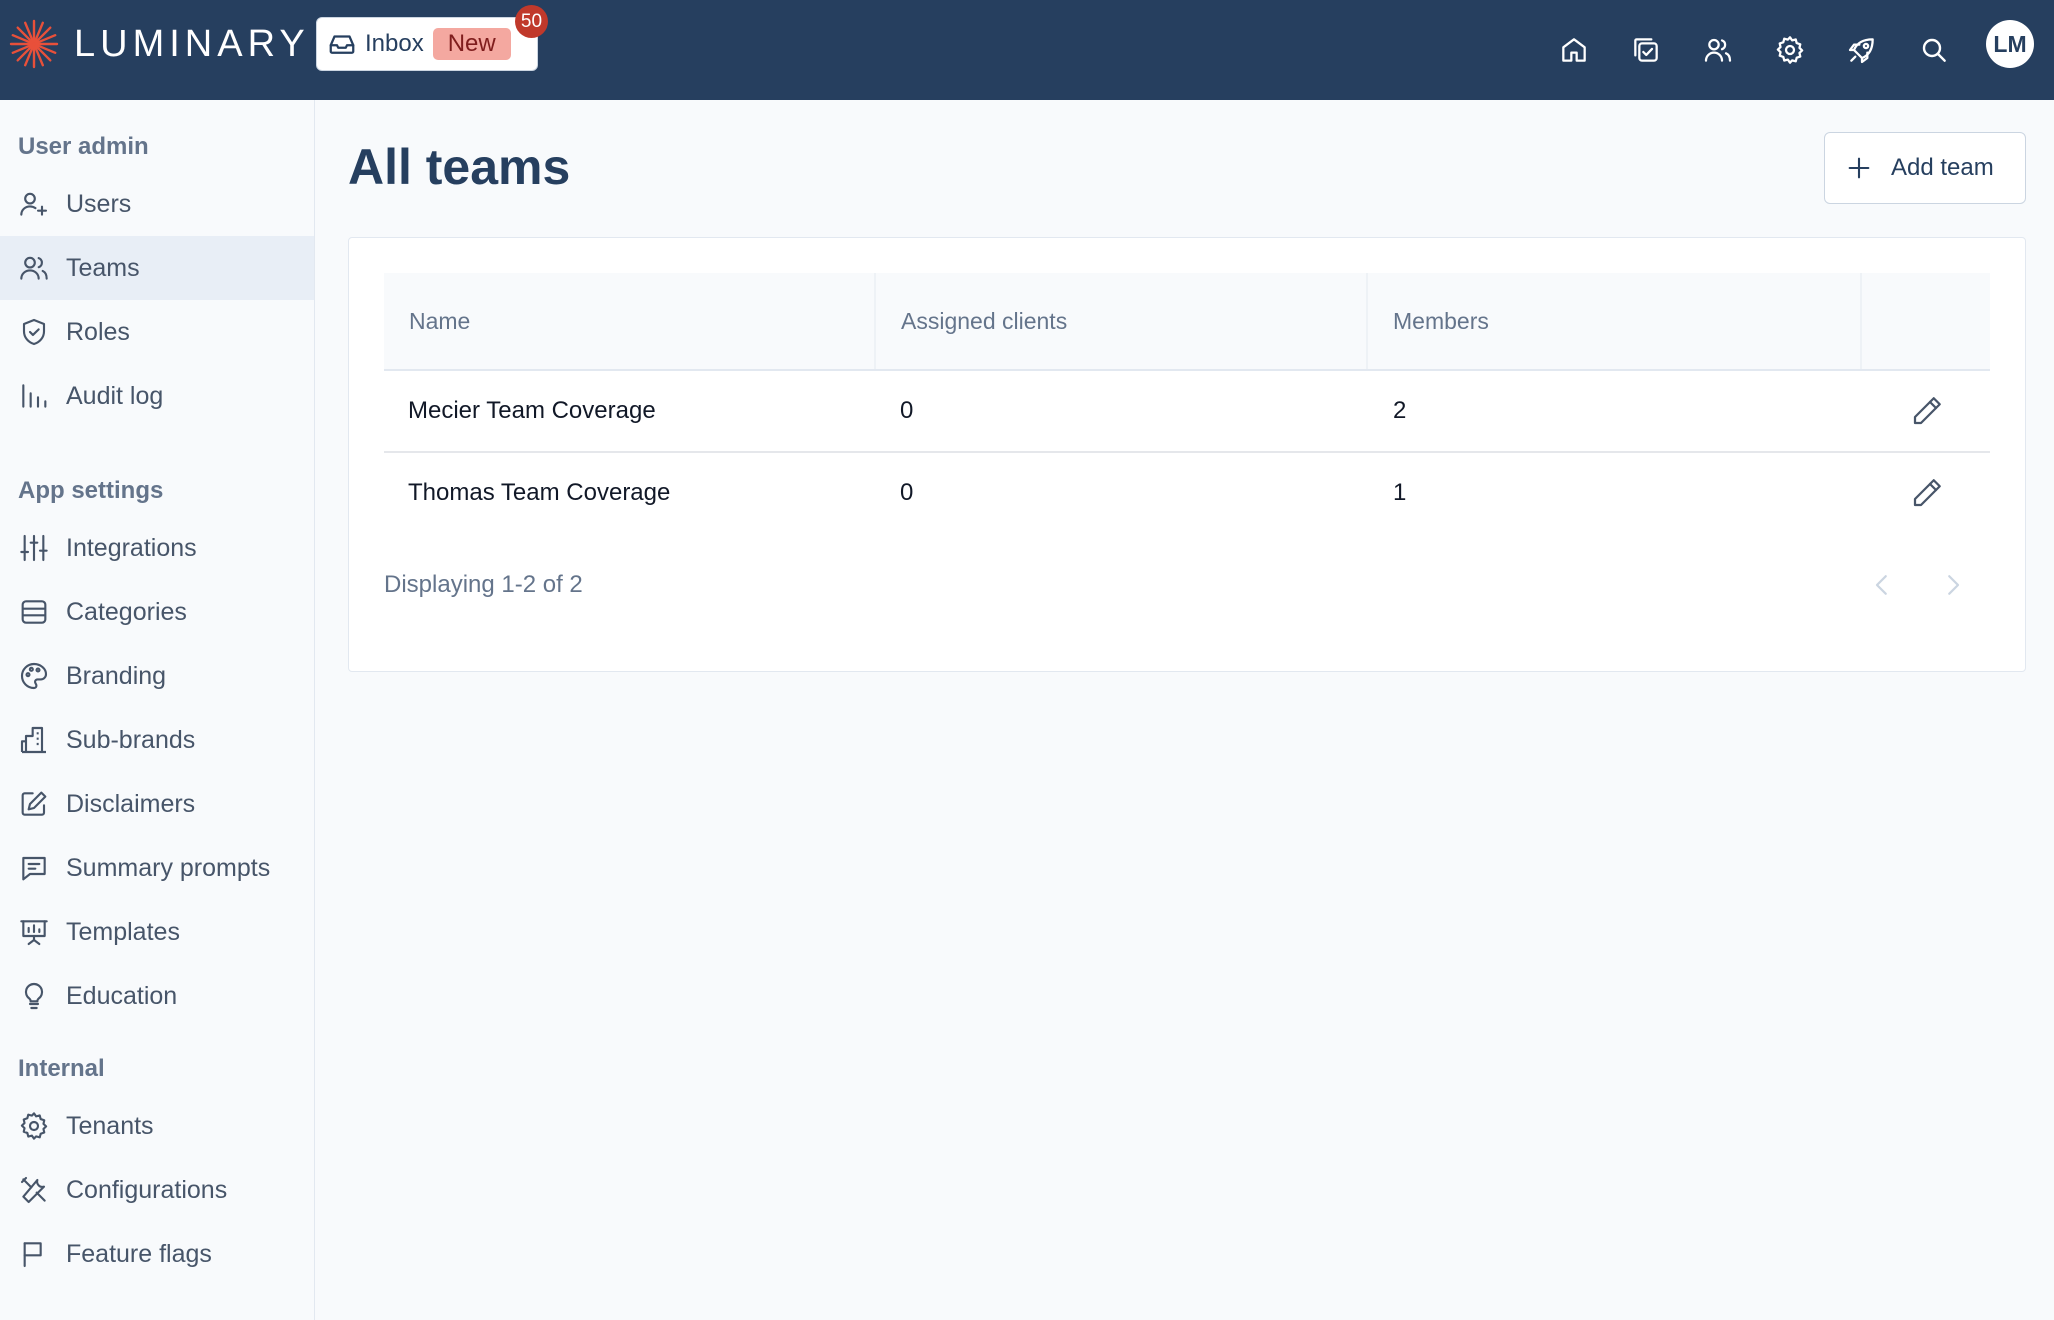 This screenshot has height=1320, width=2054. I want to click on search-button, so click(1934, 50).